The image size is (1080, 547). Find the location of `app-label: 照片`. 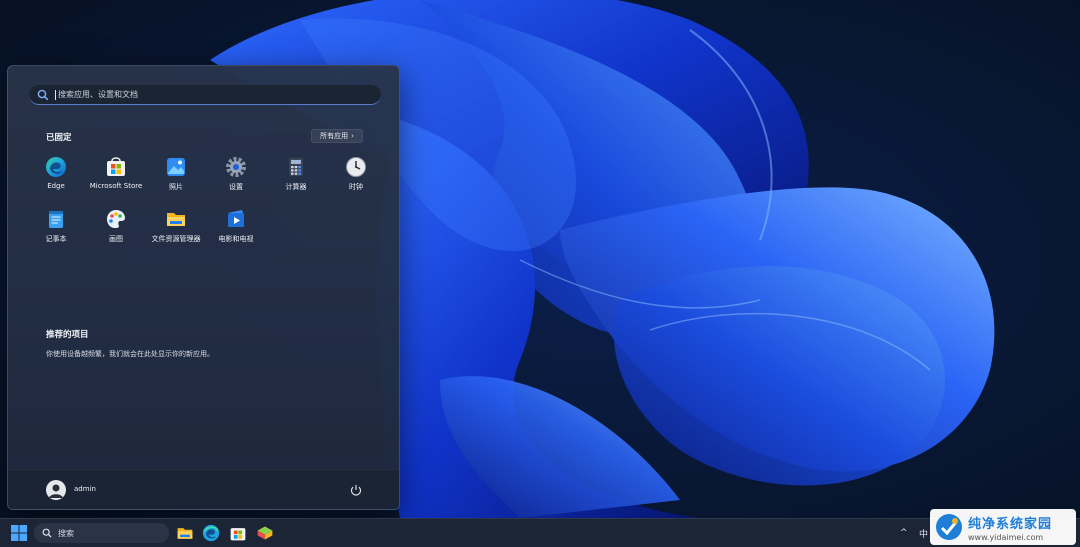

app-label: 照片 is located at coordinates (176, 187).